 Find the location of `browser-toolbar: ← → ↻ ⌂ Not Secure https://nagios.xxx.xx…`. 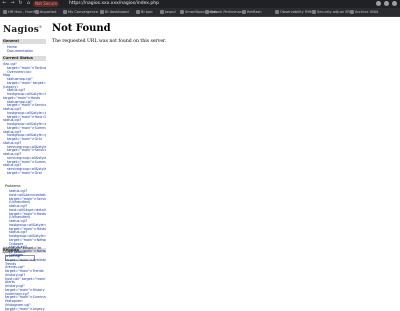

browser-toolbar: ← → ↻ ⌂ Not Secure https://nagios.xxx.xx… is located at coordinates (200, 4).